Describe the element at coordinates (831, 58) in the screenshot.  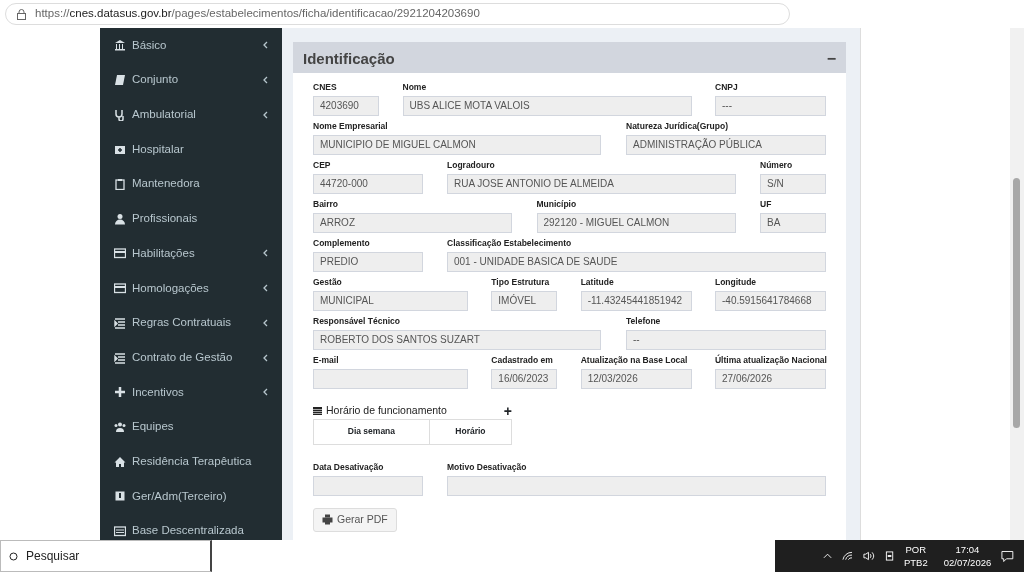
I see `collapse-button: −` at that location.